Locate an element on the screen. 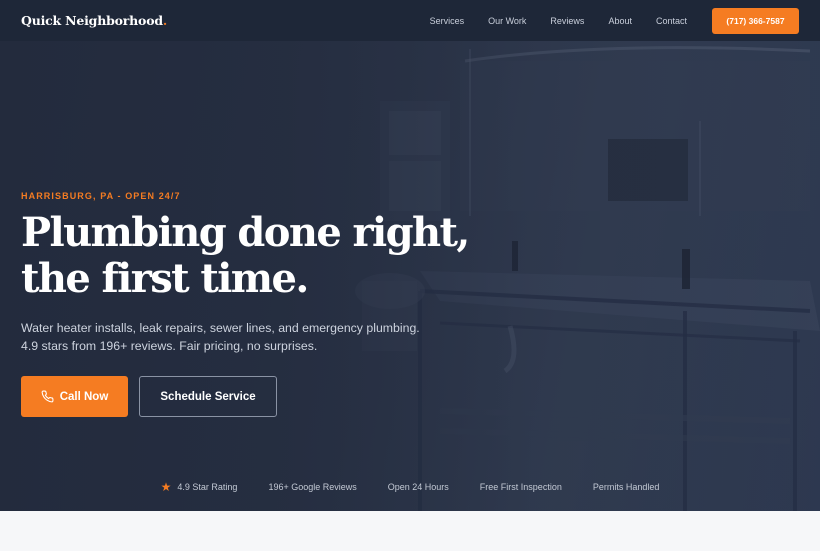 This screenshot has width=820, height=551. next-section is located at coordinates (410, 531).